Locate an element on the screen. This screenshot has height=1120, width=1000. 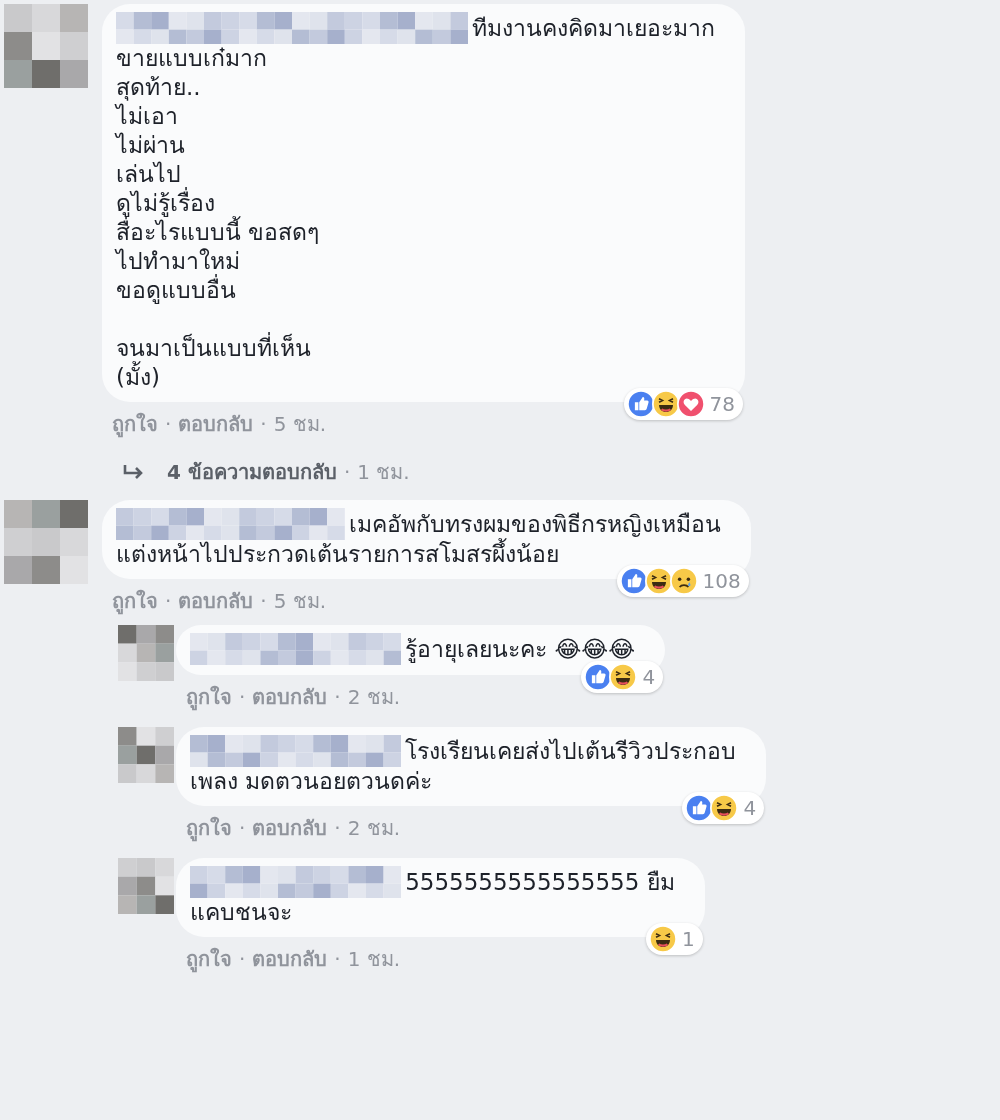
reaction-summary: 1 is located at coordinates (674, 939).